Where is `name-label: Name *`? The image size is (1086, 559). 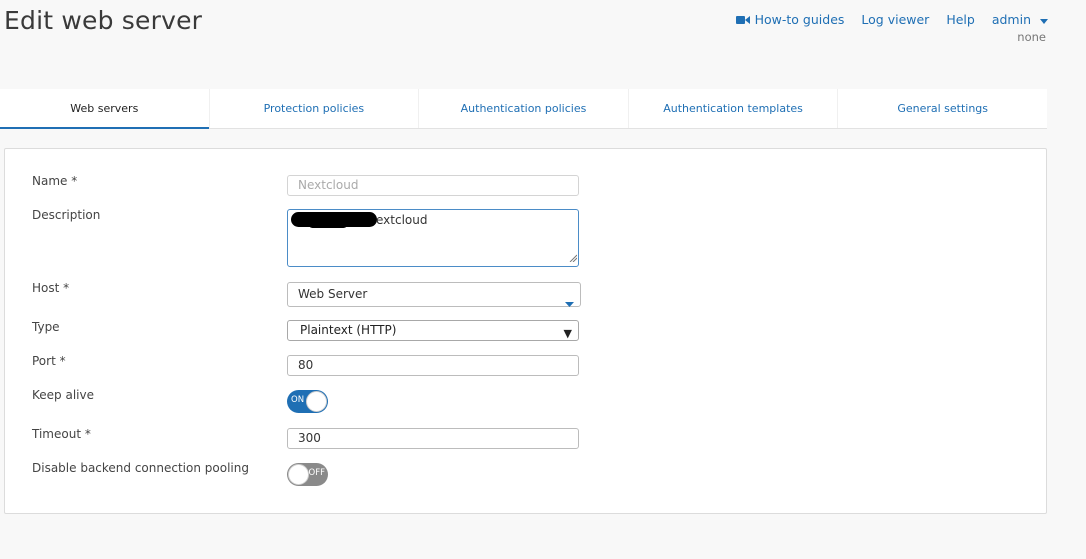 name-label: Name * is located at coordinates (55, 181).